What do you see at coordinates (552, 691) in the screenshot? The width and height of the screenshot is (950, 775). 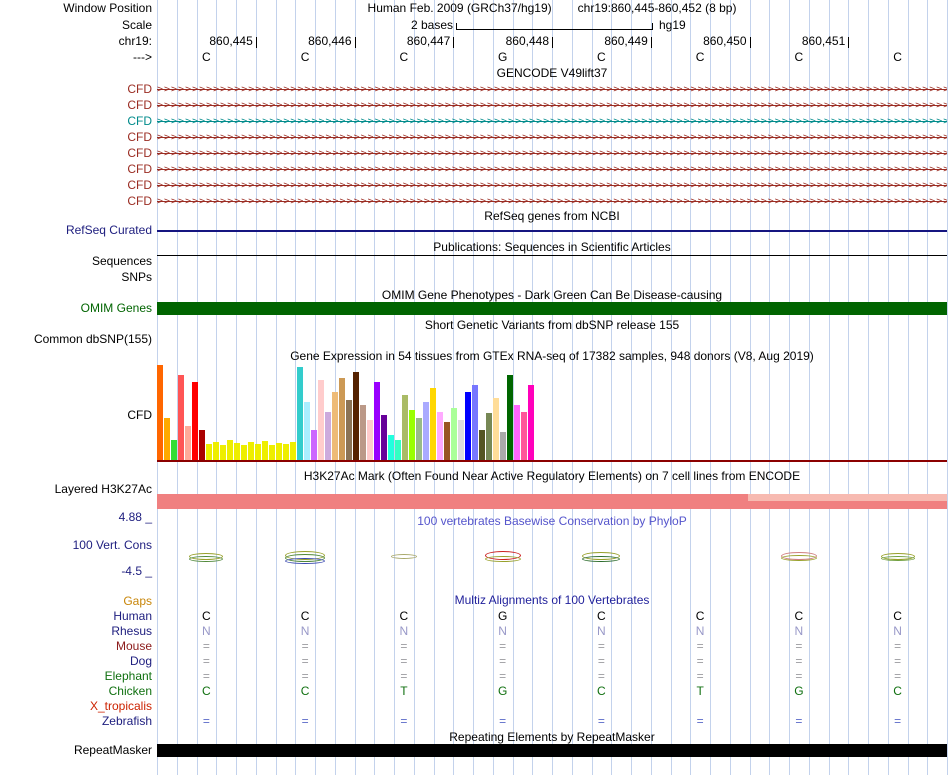 I see `multiz-alignment-row: CCTGCTGC` at bounding box center [552, 691].